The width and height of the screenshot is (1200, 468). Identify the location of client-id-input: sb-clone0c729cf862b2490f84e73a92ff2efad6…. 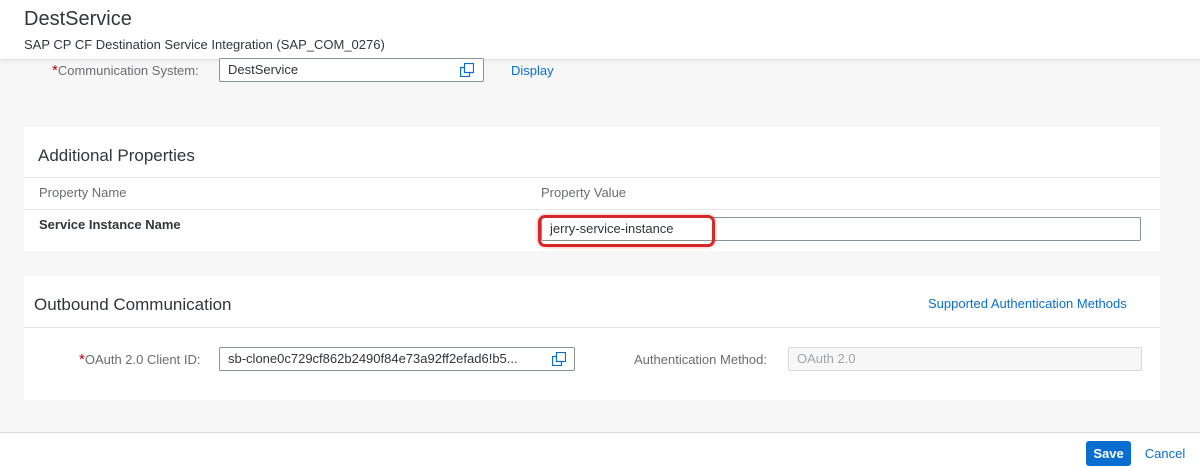
(397, 359).